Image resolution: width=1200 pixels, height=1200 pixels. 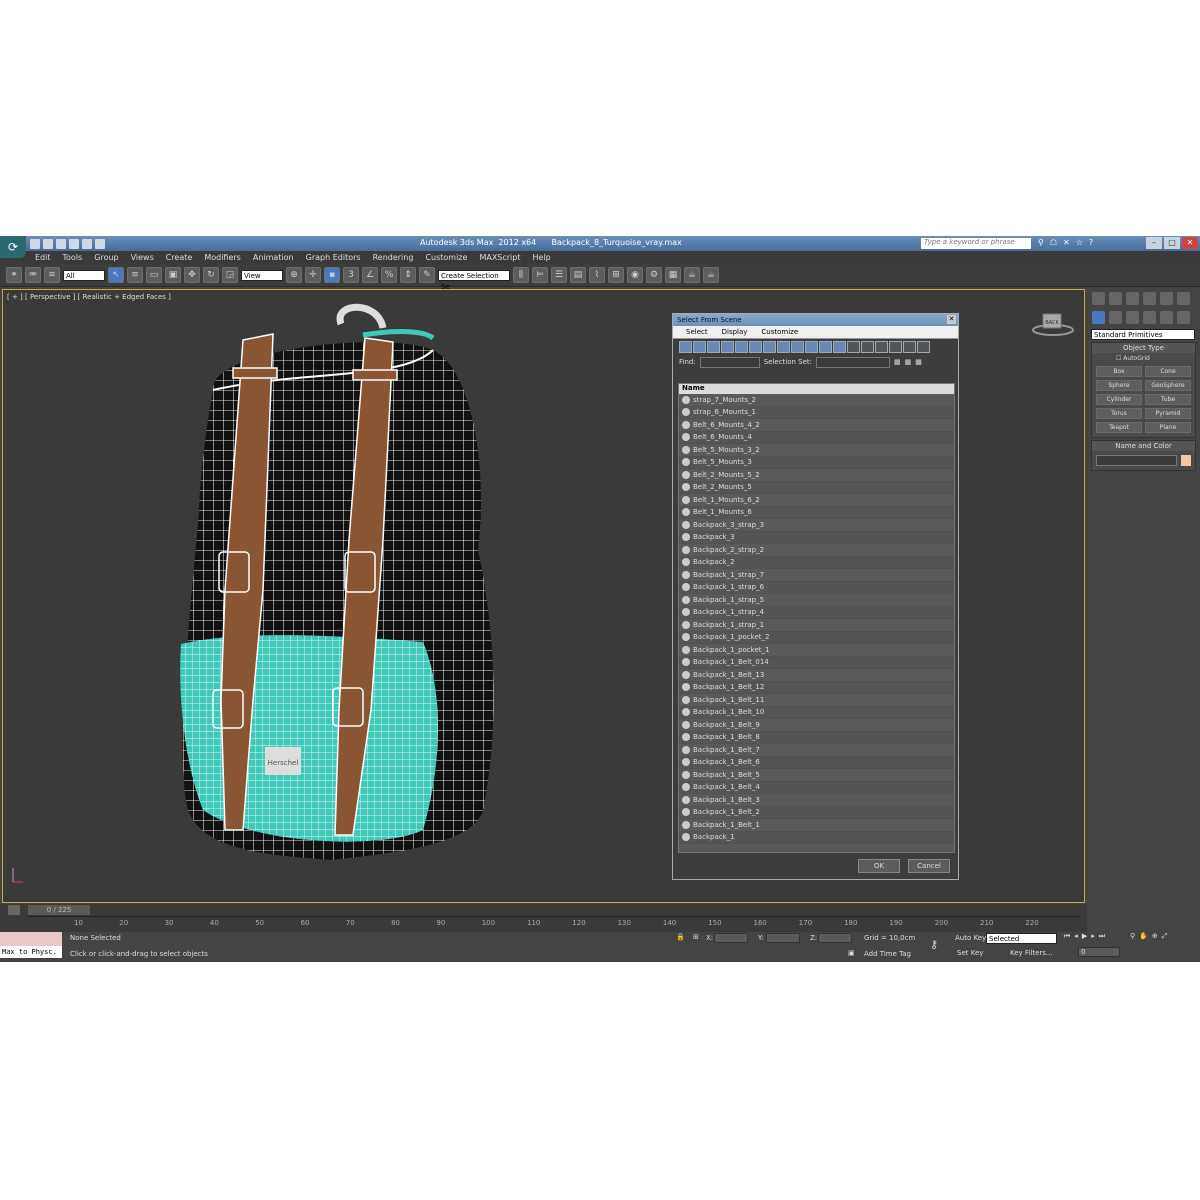 What do you see at coordinates (897, 362) in the screenshot?
I see `select-all-icon: ▦` at bounding box center [897, 362].